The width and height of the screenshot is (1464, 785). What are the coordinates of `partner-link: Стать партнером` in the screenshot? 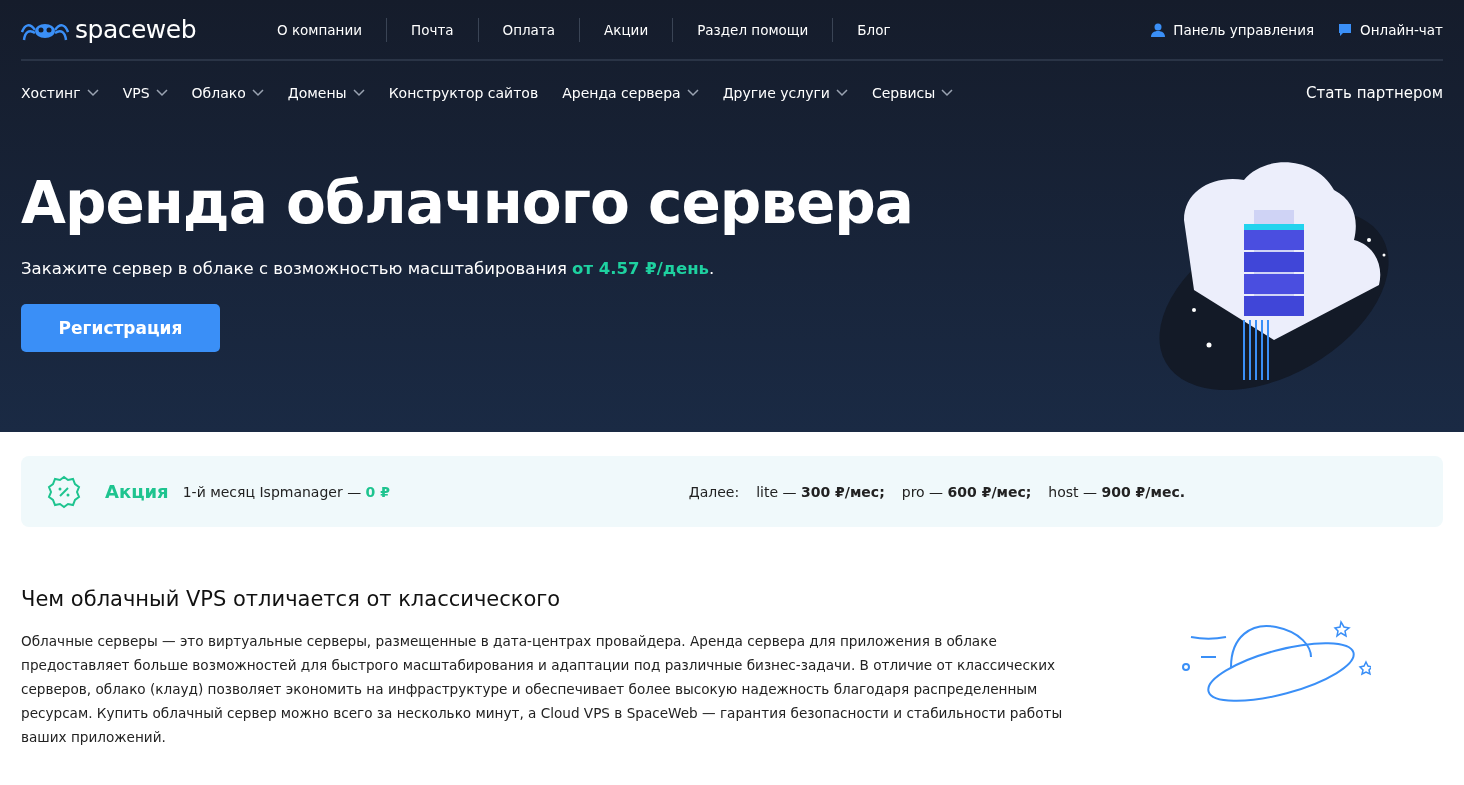 It's located at (1374, 93).